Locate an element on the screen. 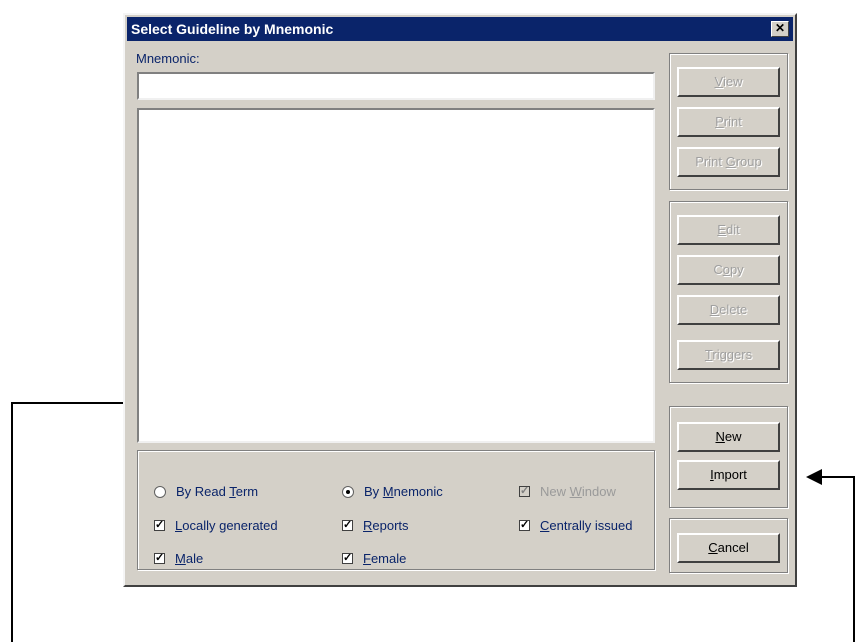  radio-circle-selected is located at coordinates (348, 491).